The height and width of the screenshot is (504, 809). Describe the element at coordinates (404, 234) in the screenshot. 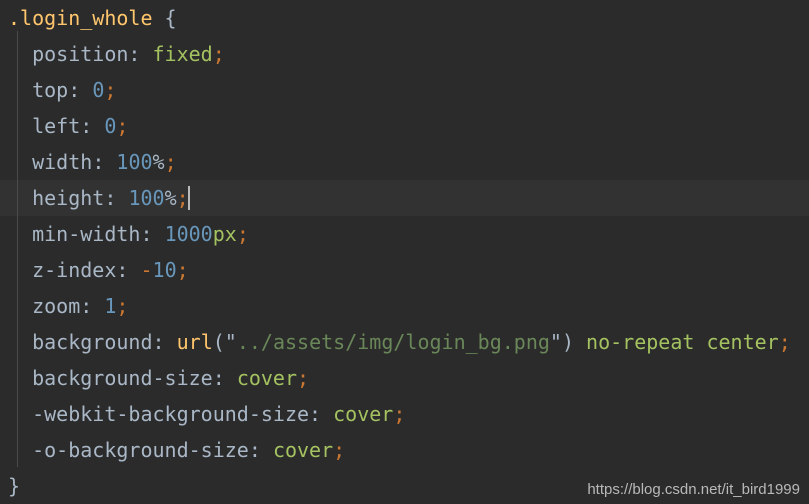

I see `code-line-7: min-width: 1000px;` at that location.